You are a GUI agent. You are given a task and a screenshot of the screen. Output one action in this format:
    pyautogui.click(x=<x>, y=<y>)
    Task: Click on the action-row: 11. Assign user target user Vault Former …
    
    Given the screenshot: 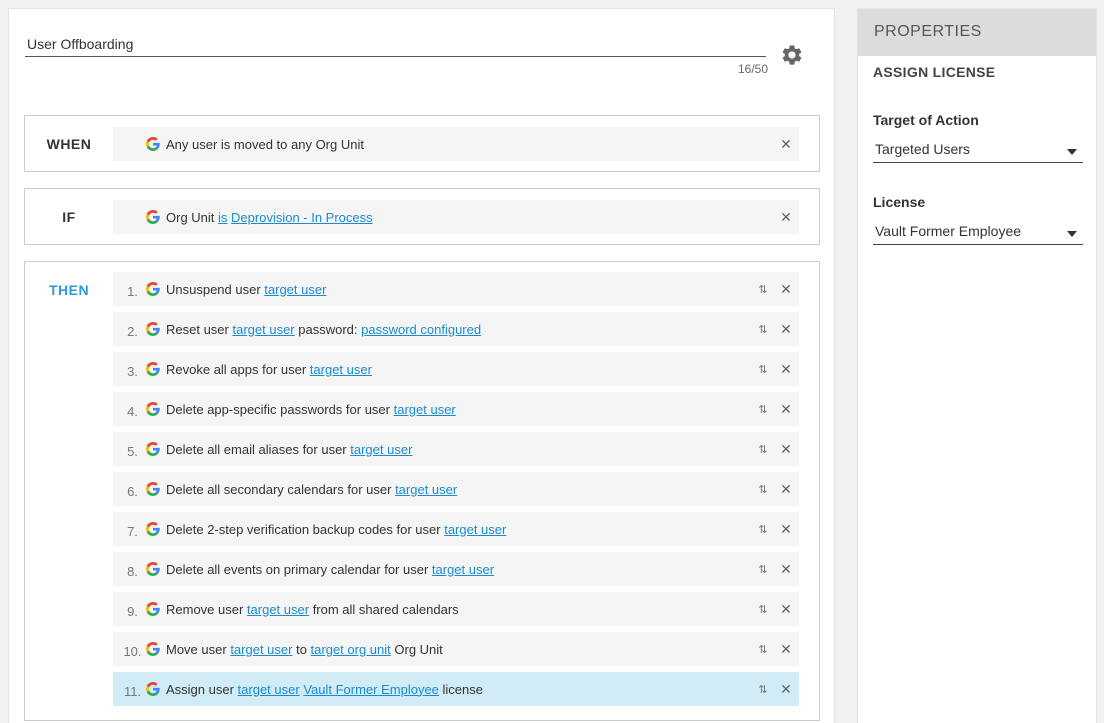 What is the action you would take?
    pyautogui.click(x=456, y=689)
    